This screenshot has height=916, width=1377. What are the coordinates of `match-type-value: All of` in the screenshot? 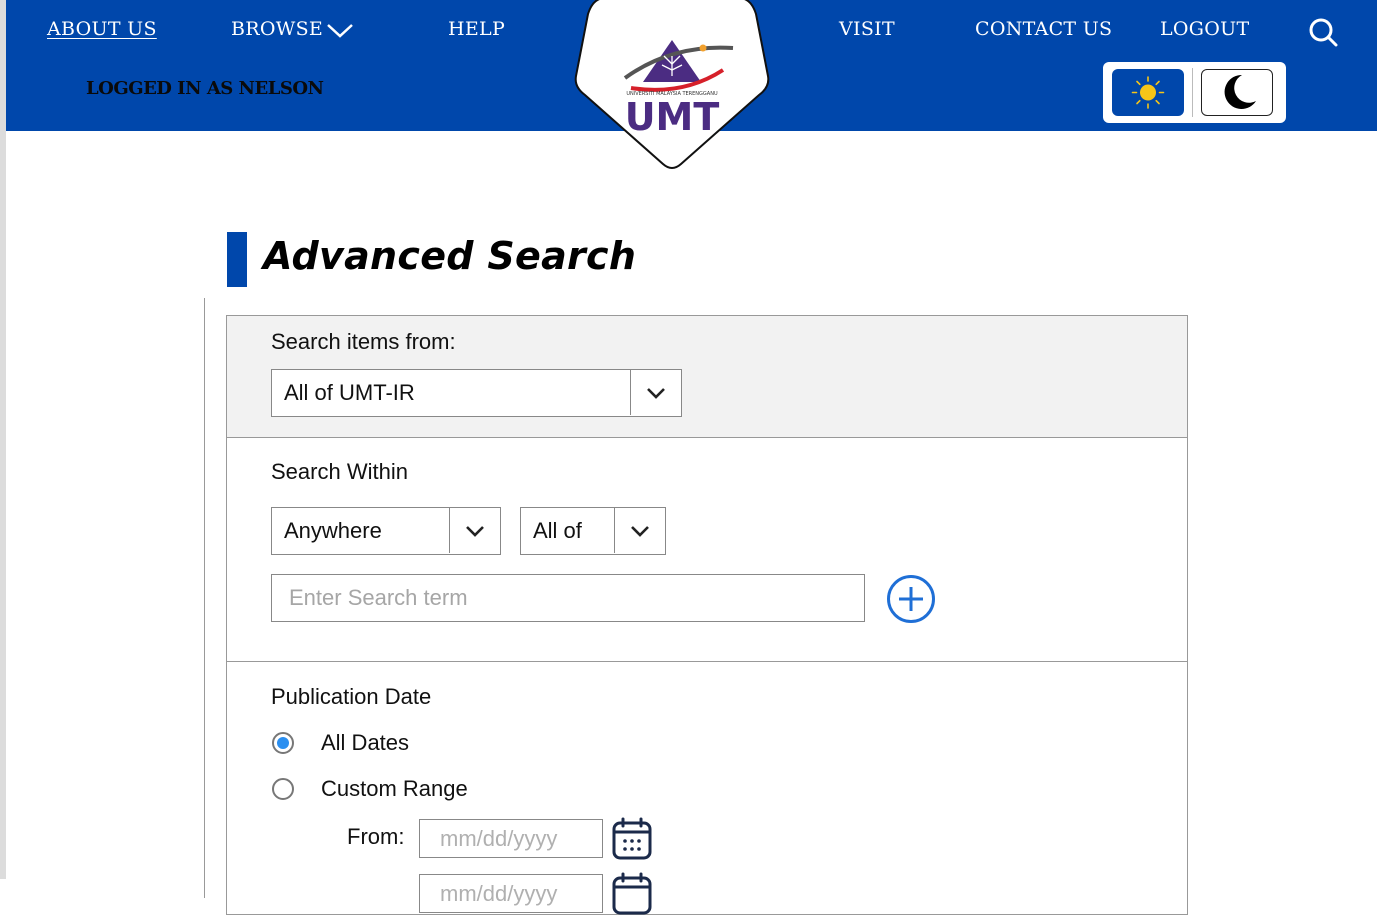 It's located at (557, 530).